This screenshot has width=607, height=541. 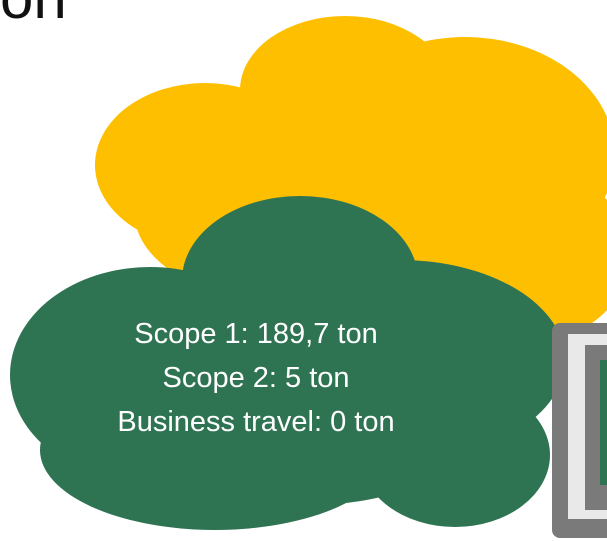 I want to click on framed-box, so click(x=579, y=430).